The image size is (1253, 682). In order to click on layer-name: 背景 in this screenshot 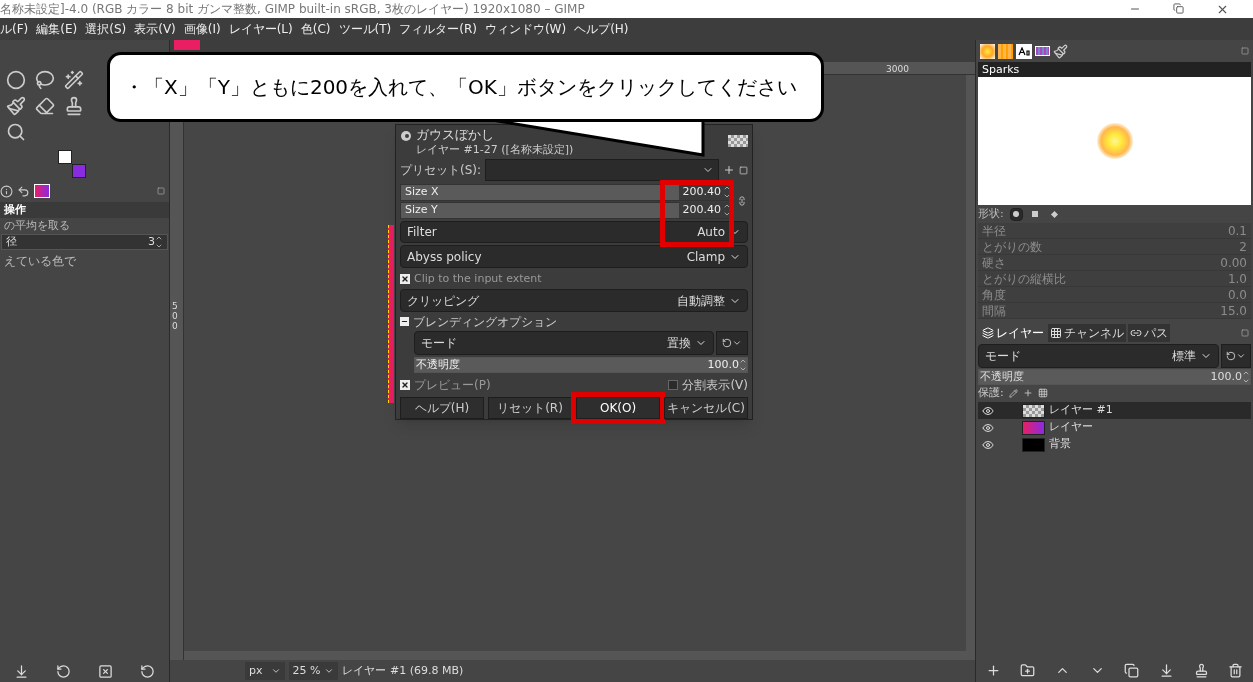, I will do `click(1060, 444)`.